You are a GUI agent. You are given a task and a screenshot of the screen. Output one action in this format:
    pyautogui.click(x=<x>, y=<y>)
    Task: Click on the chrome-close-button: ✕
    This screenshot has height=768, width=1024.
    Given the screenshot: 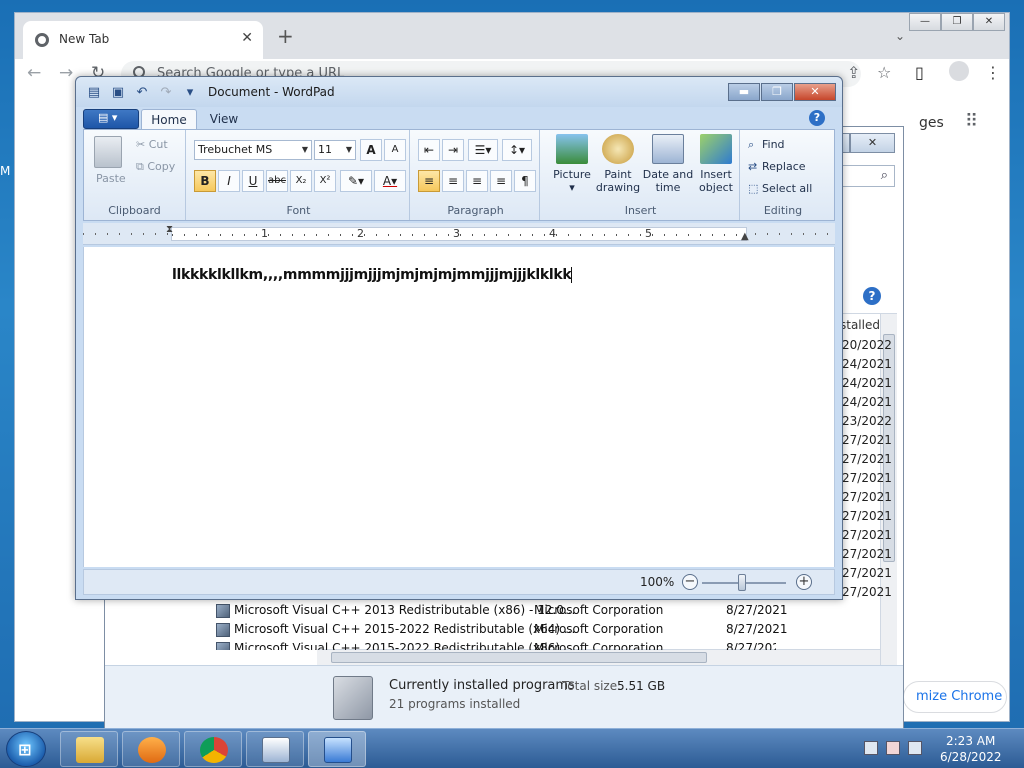 What is the action you would take?
    pyautogui.click(x=989, y=22)
    